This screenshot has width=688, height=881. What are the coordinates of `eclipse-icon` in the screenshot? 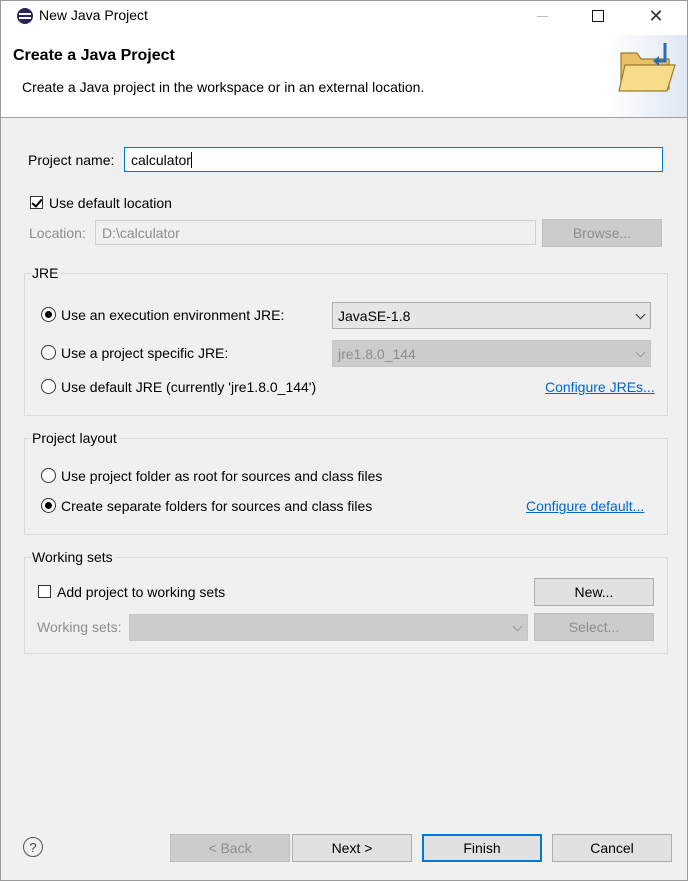 It's located at (25, 16).